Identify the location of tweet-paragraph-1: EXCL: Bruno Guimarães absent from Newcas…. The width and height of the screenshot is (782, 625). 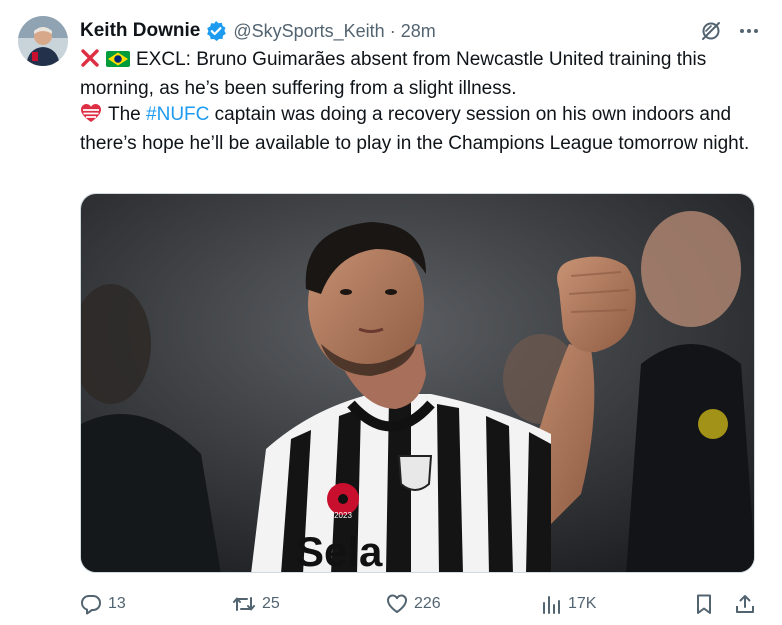
(420, 74).